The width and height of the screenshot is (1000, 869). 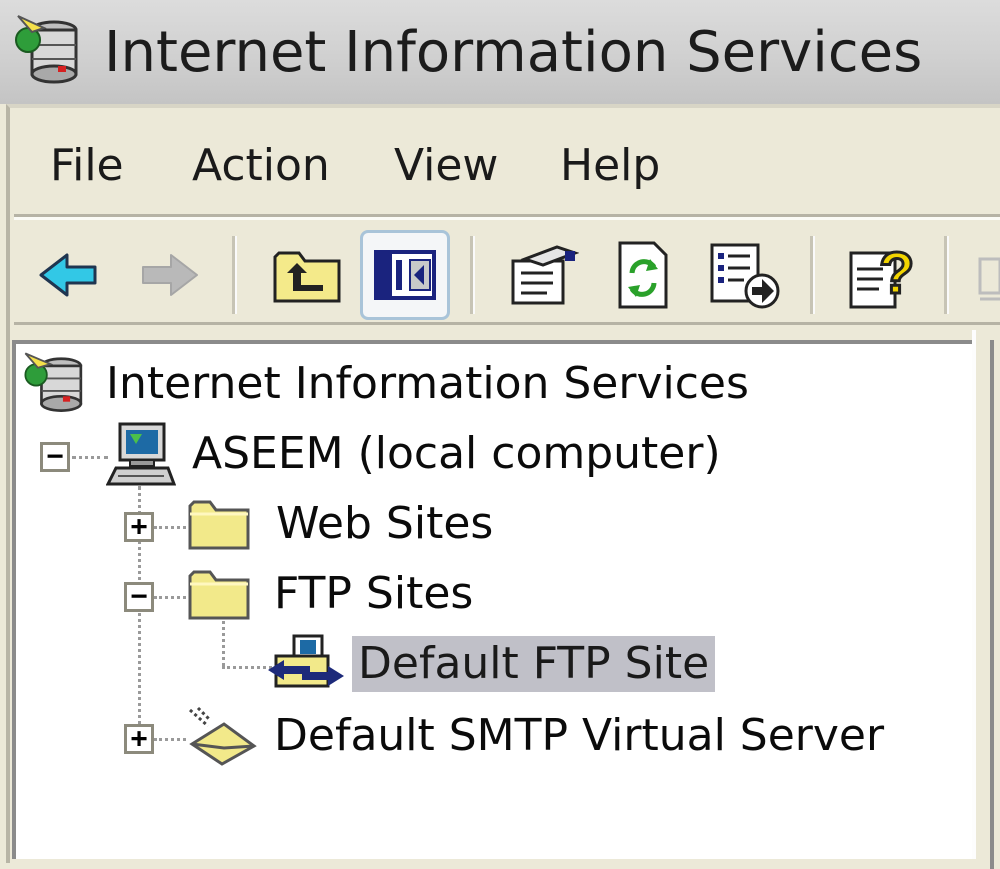 What do you see at coordinates (141, 454) in the screenshot?
I see `computer-icon` at bounding box center [141, 454].